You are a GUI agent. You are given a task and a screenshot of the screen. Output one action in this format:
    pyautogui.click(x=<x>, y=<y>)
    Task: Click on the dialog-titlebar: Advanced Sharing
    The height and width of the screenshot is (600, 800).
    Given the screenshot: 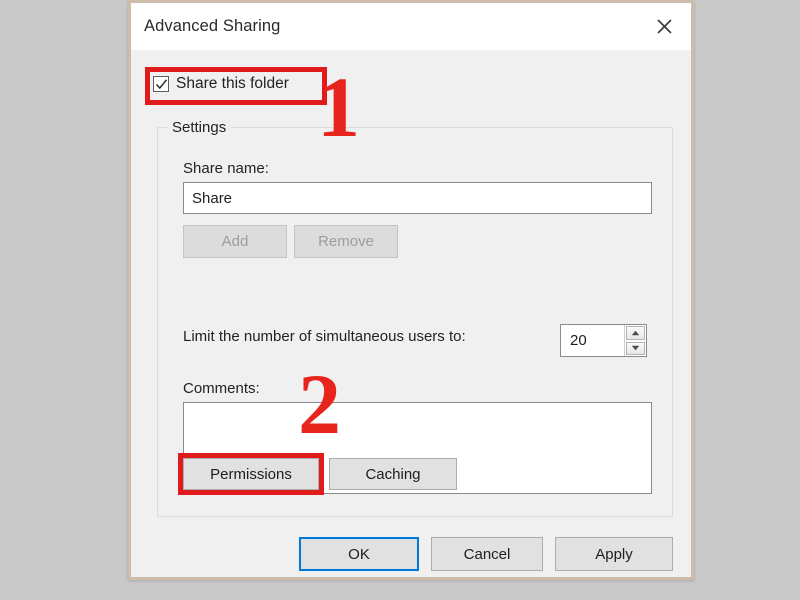 What is the action you would take?
    pyautogui.click(x=411, y=25)
    